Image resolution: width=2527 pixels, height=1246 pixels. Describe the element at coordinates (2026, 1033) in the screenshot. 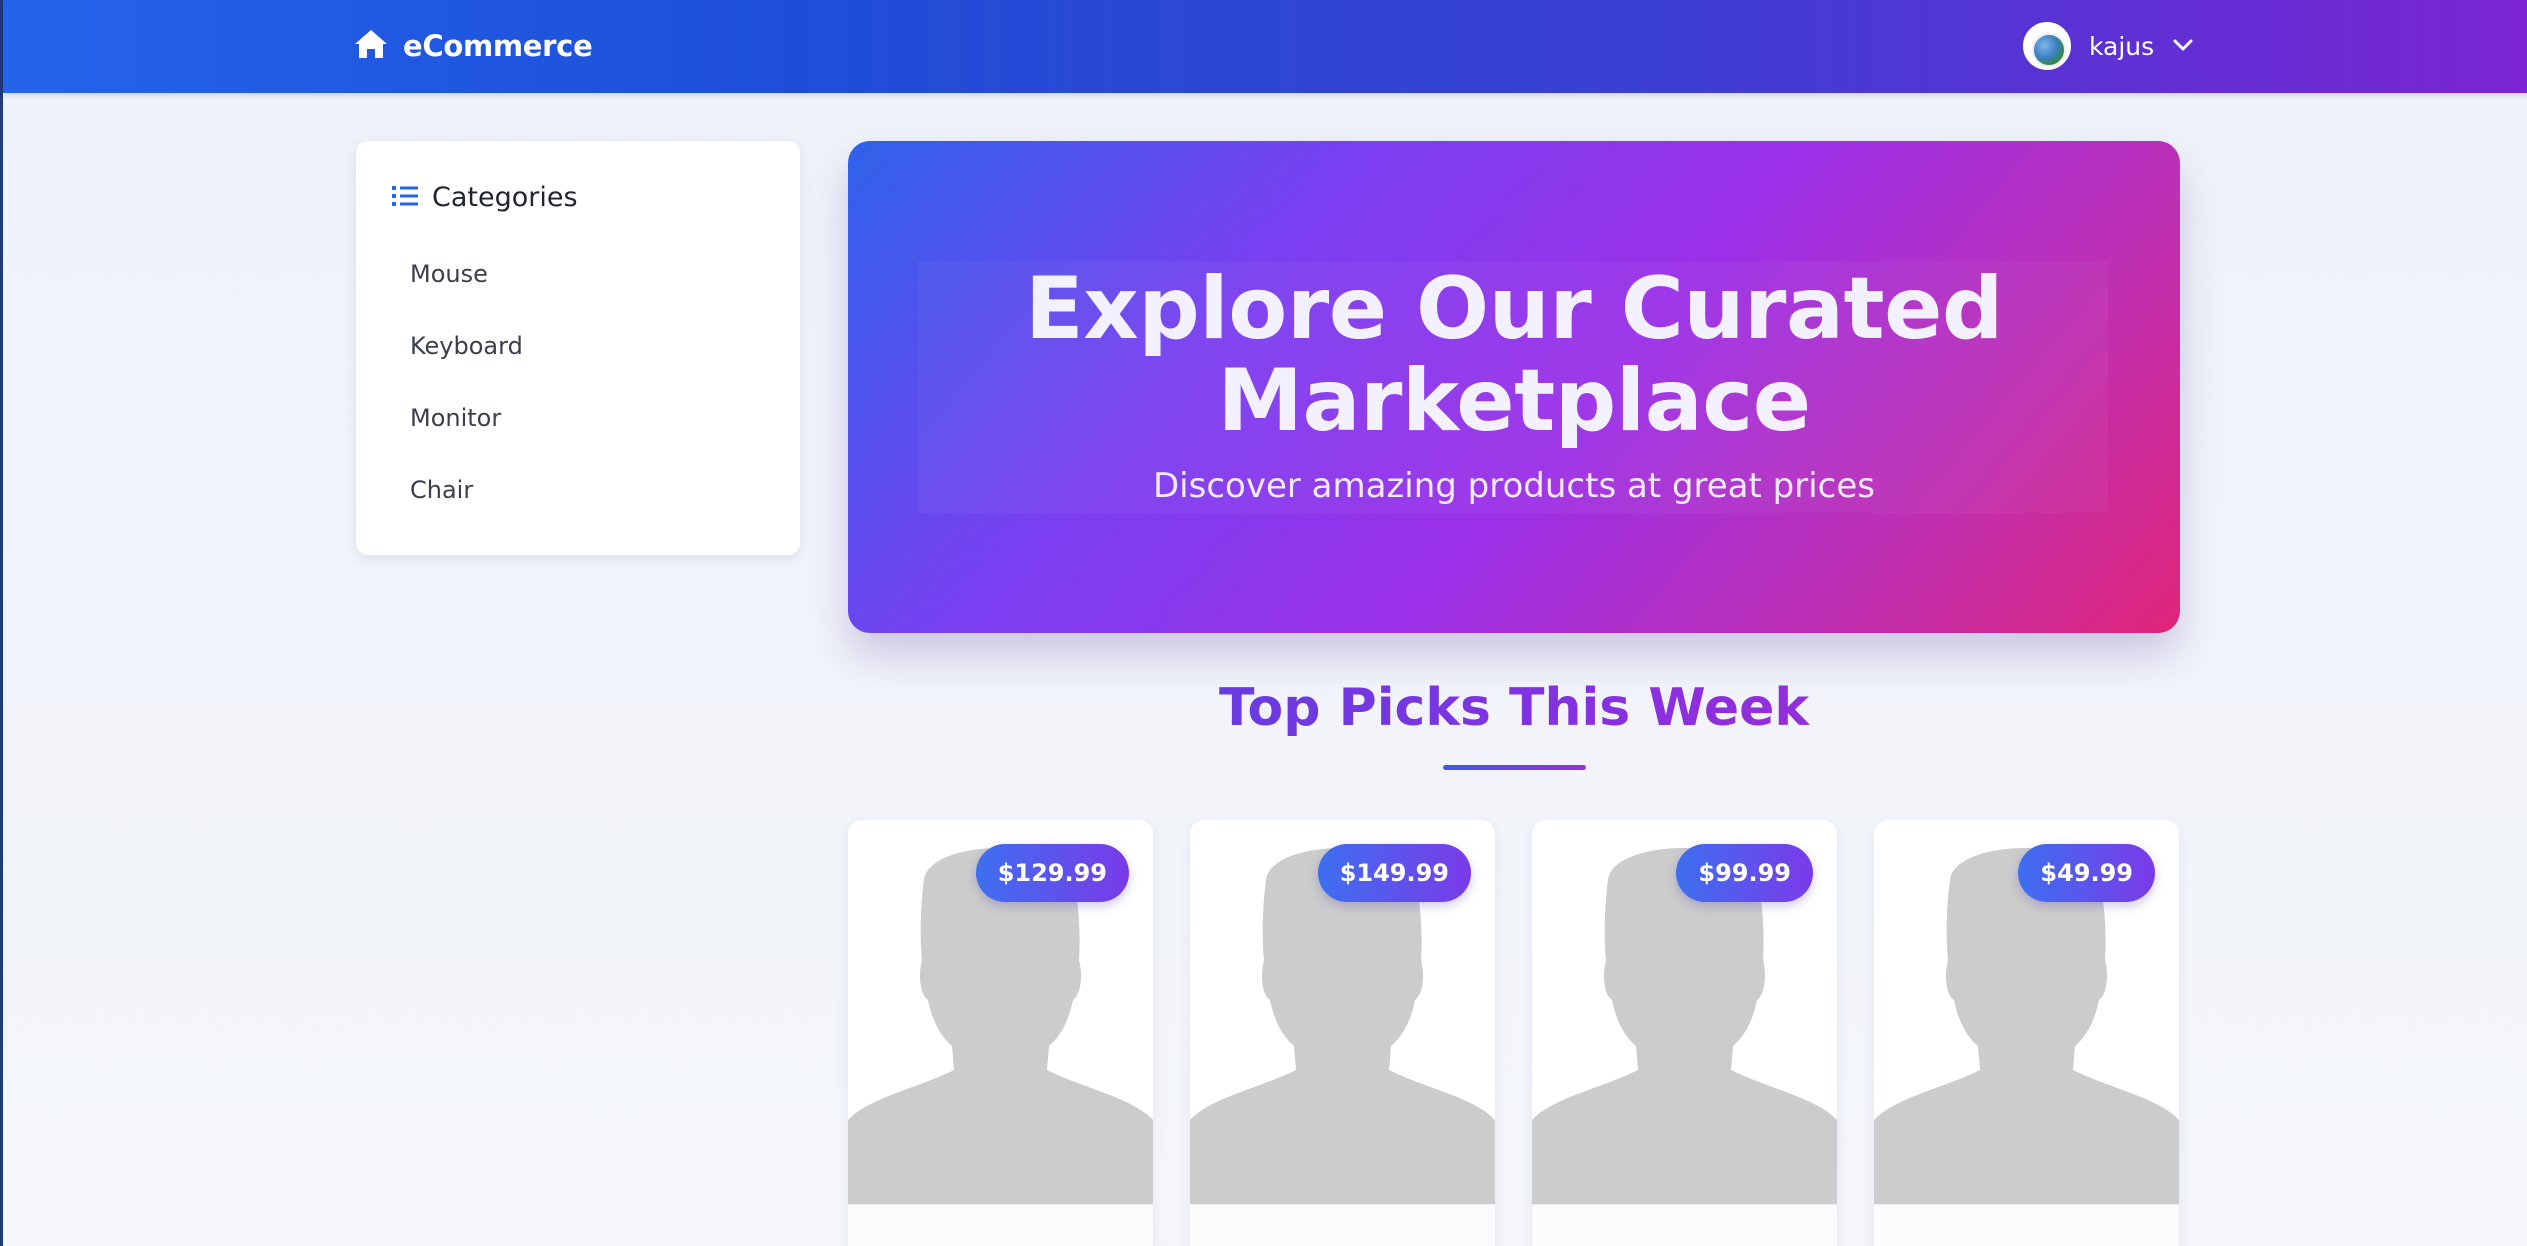

I see `product-card: $49.99` at that location.